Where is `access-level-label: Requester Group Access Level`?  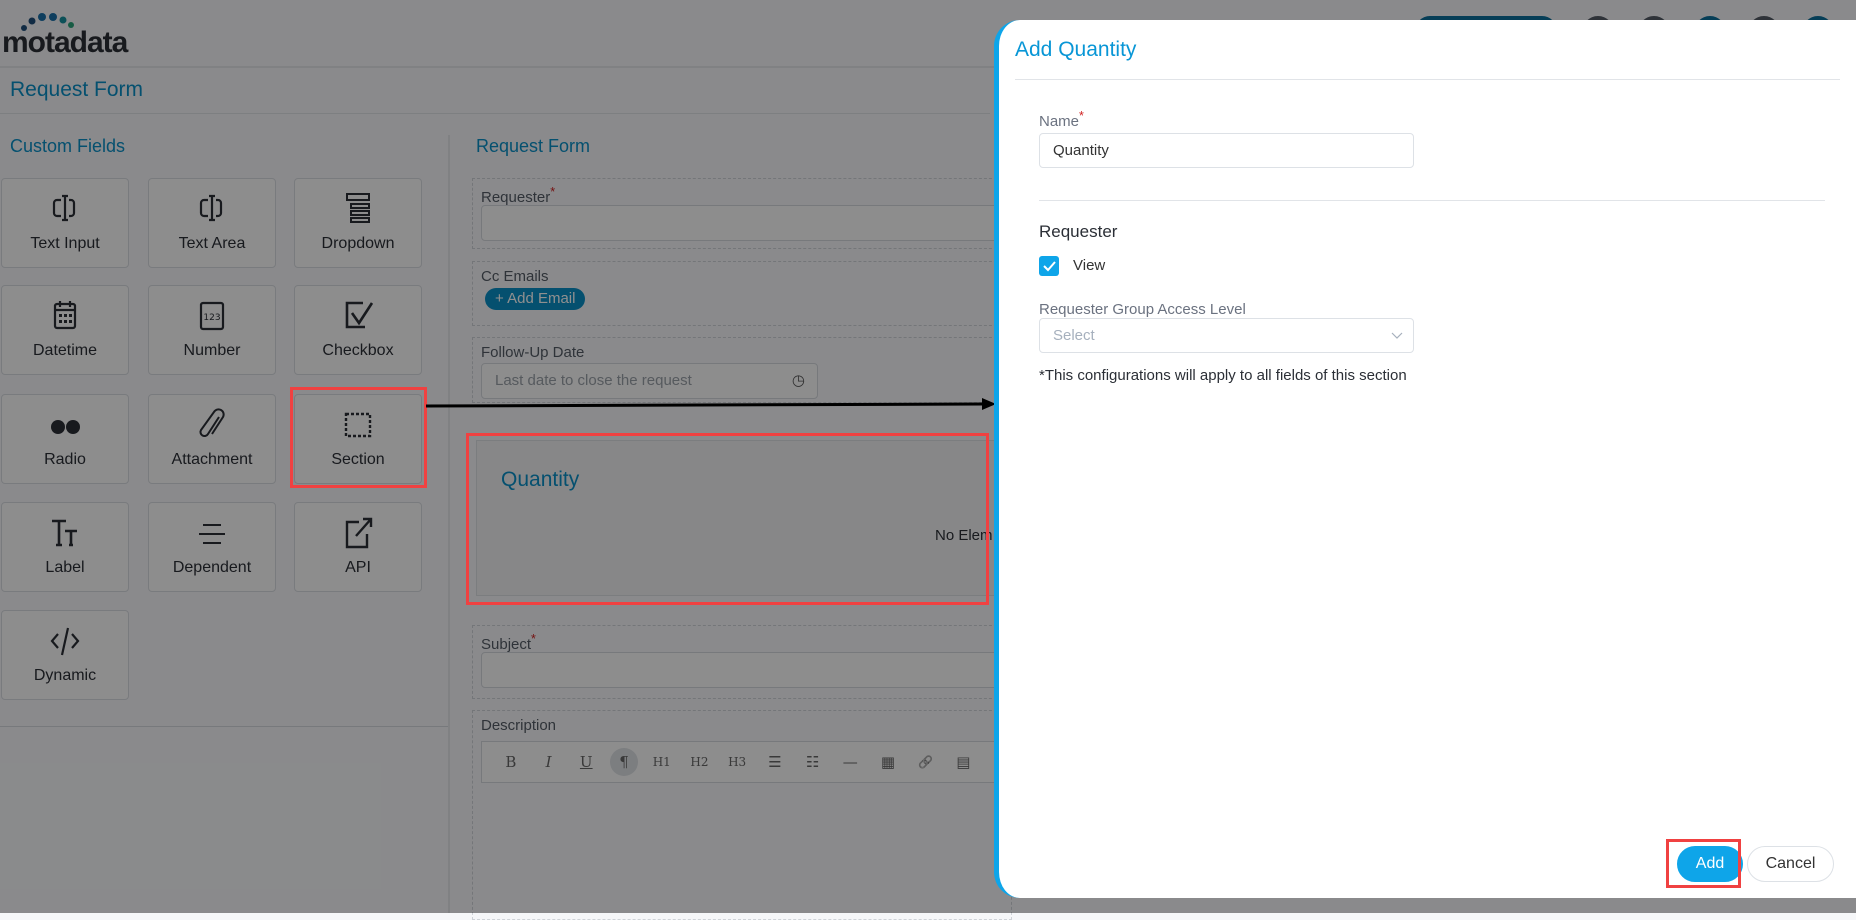 access-level-label: Requester Group Access Level is located at coordinates (1142, 309).